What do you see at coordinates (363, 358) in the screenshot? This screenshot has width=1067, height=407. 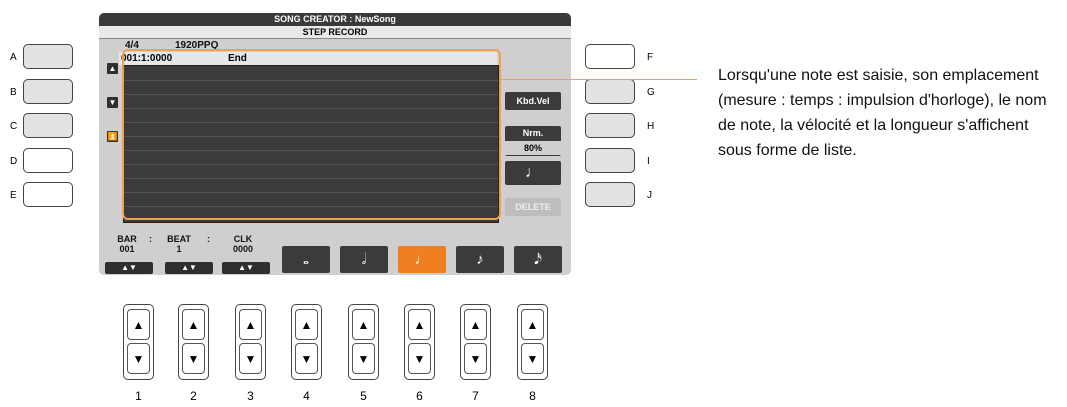 I see `down-arrow-button-5: ▼` at bounding box center [363, 358].